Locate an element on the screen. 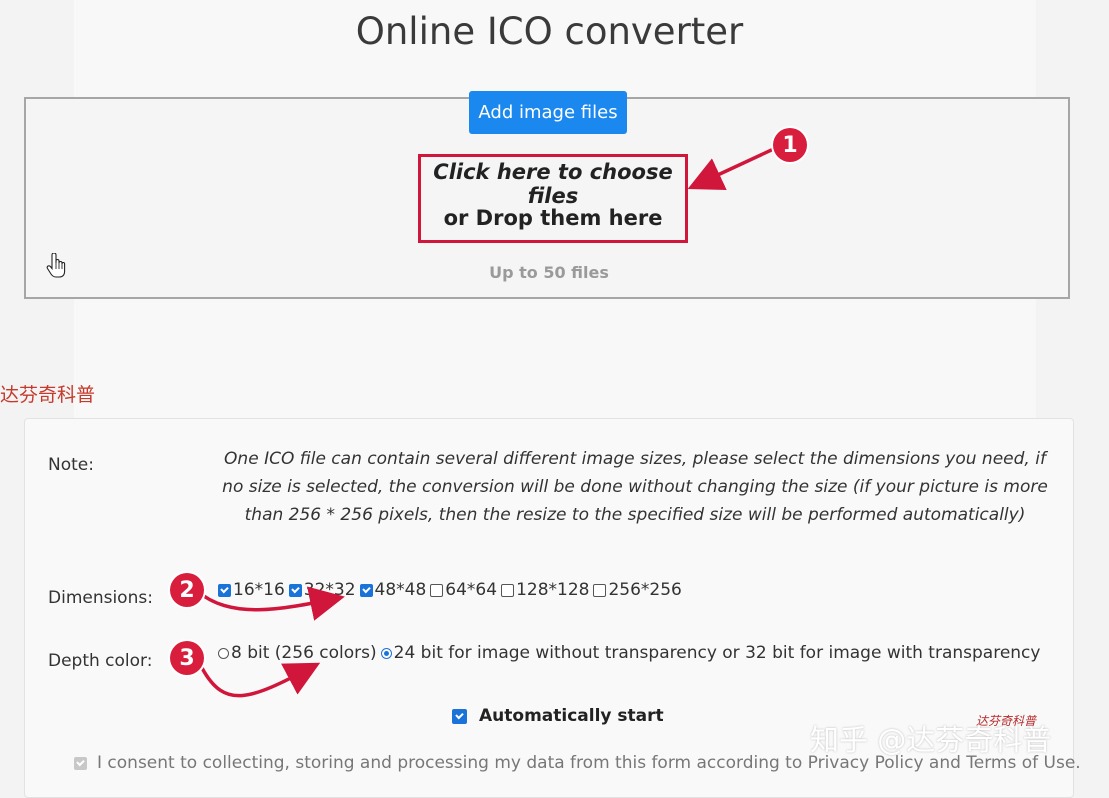 This screenshot has height=798, width=1109. file-limit-text: Up to 50 files is located at coordinates (549, 272).